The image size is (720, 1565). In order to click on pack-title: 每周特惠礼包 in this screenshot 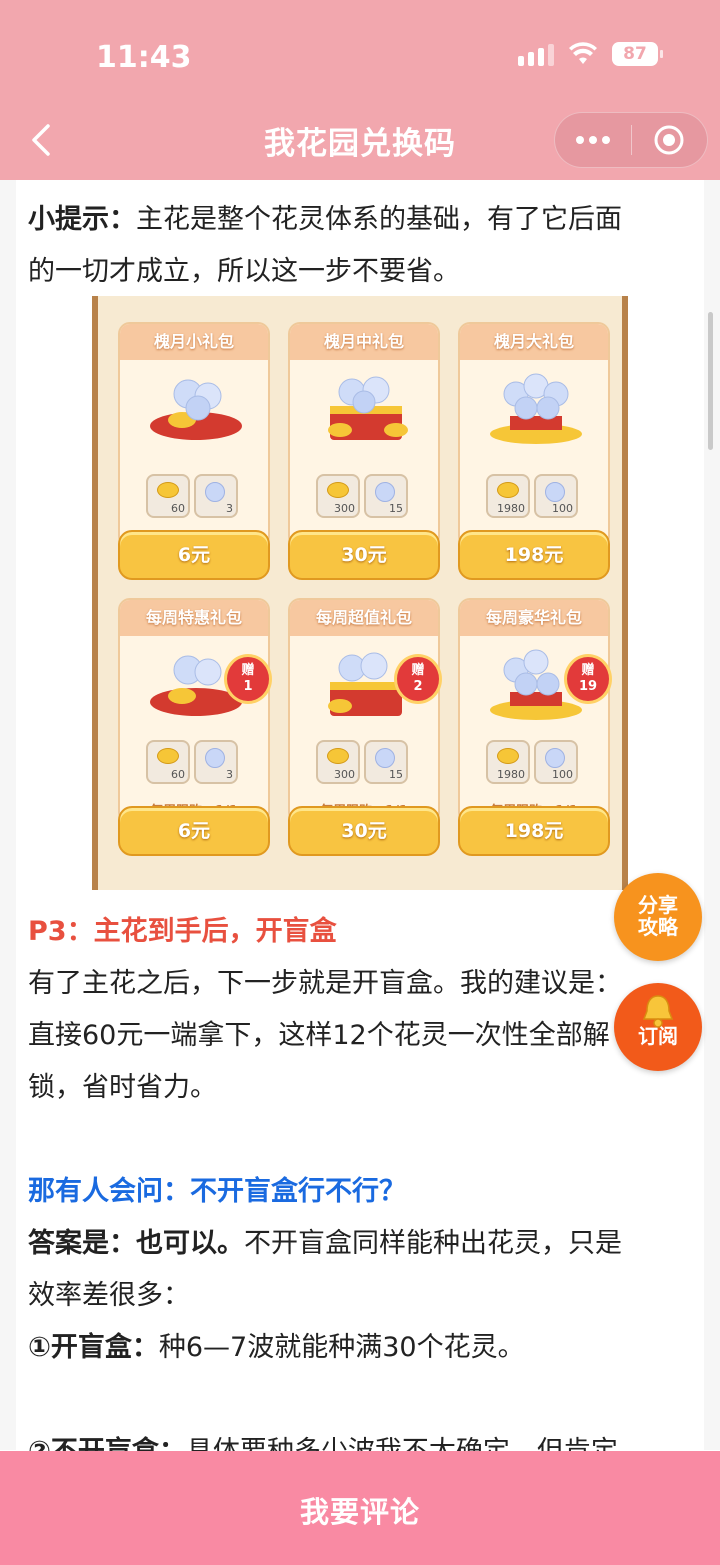, I will do `click(194, 618)`.